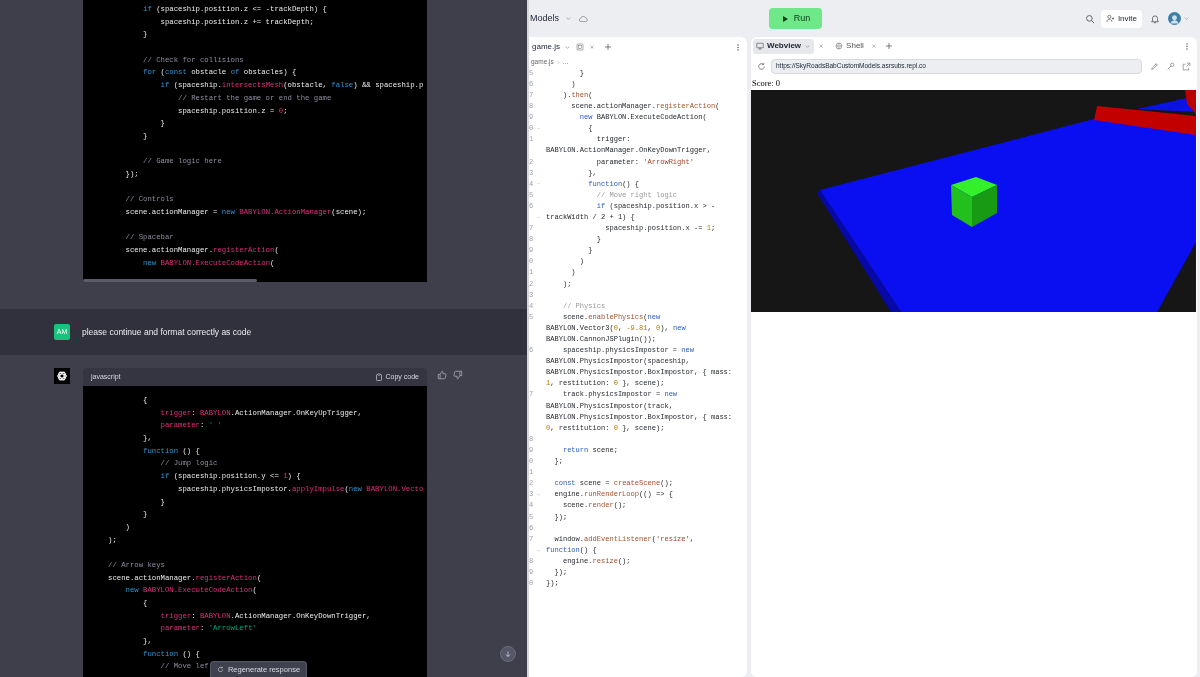  What do you see at coordinates (220, 669) in the screenshot?
I see `refresh-icon` at bounding box center [220, 669].